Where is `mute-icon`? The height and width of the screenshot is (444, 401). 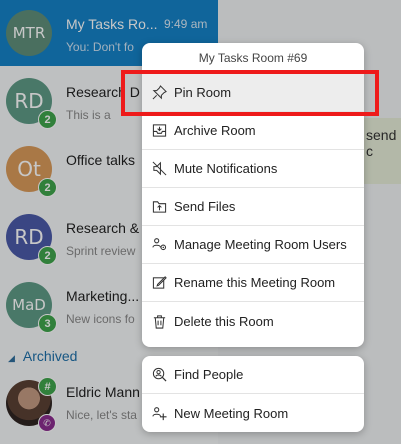
mute-icon is located at coordinates (159, 169).